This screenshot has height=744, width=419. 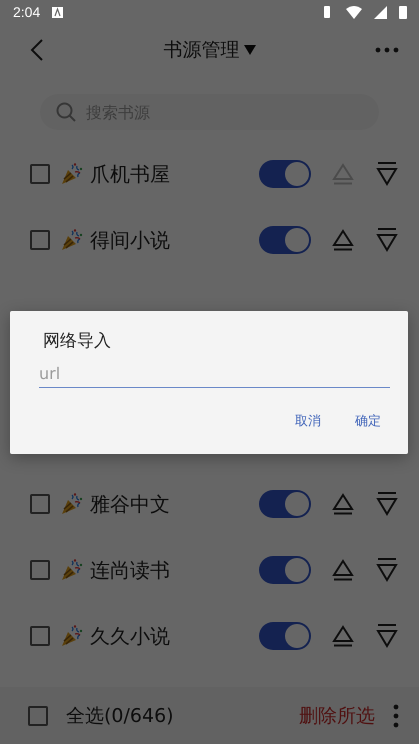 I want to click on source-name: 爪机书屋, so click(x=130, y=174).